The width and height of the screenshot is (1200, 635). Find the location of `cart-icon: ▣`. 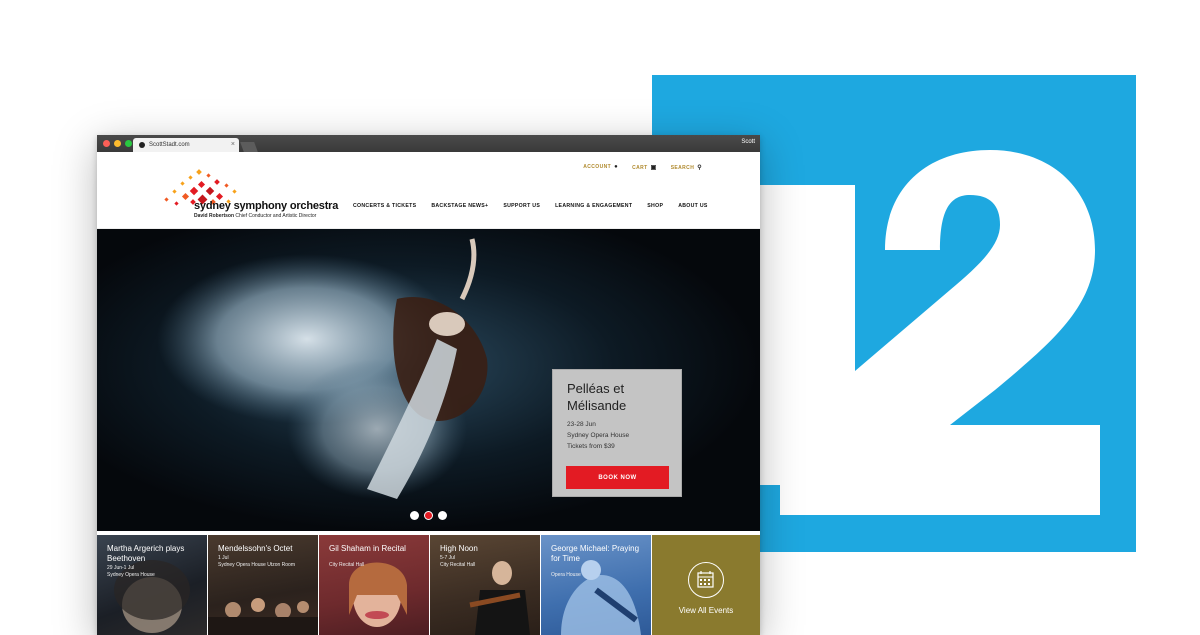

cart-icon: ▣ is located at coordinates (653, 168).